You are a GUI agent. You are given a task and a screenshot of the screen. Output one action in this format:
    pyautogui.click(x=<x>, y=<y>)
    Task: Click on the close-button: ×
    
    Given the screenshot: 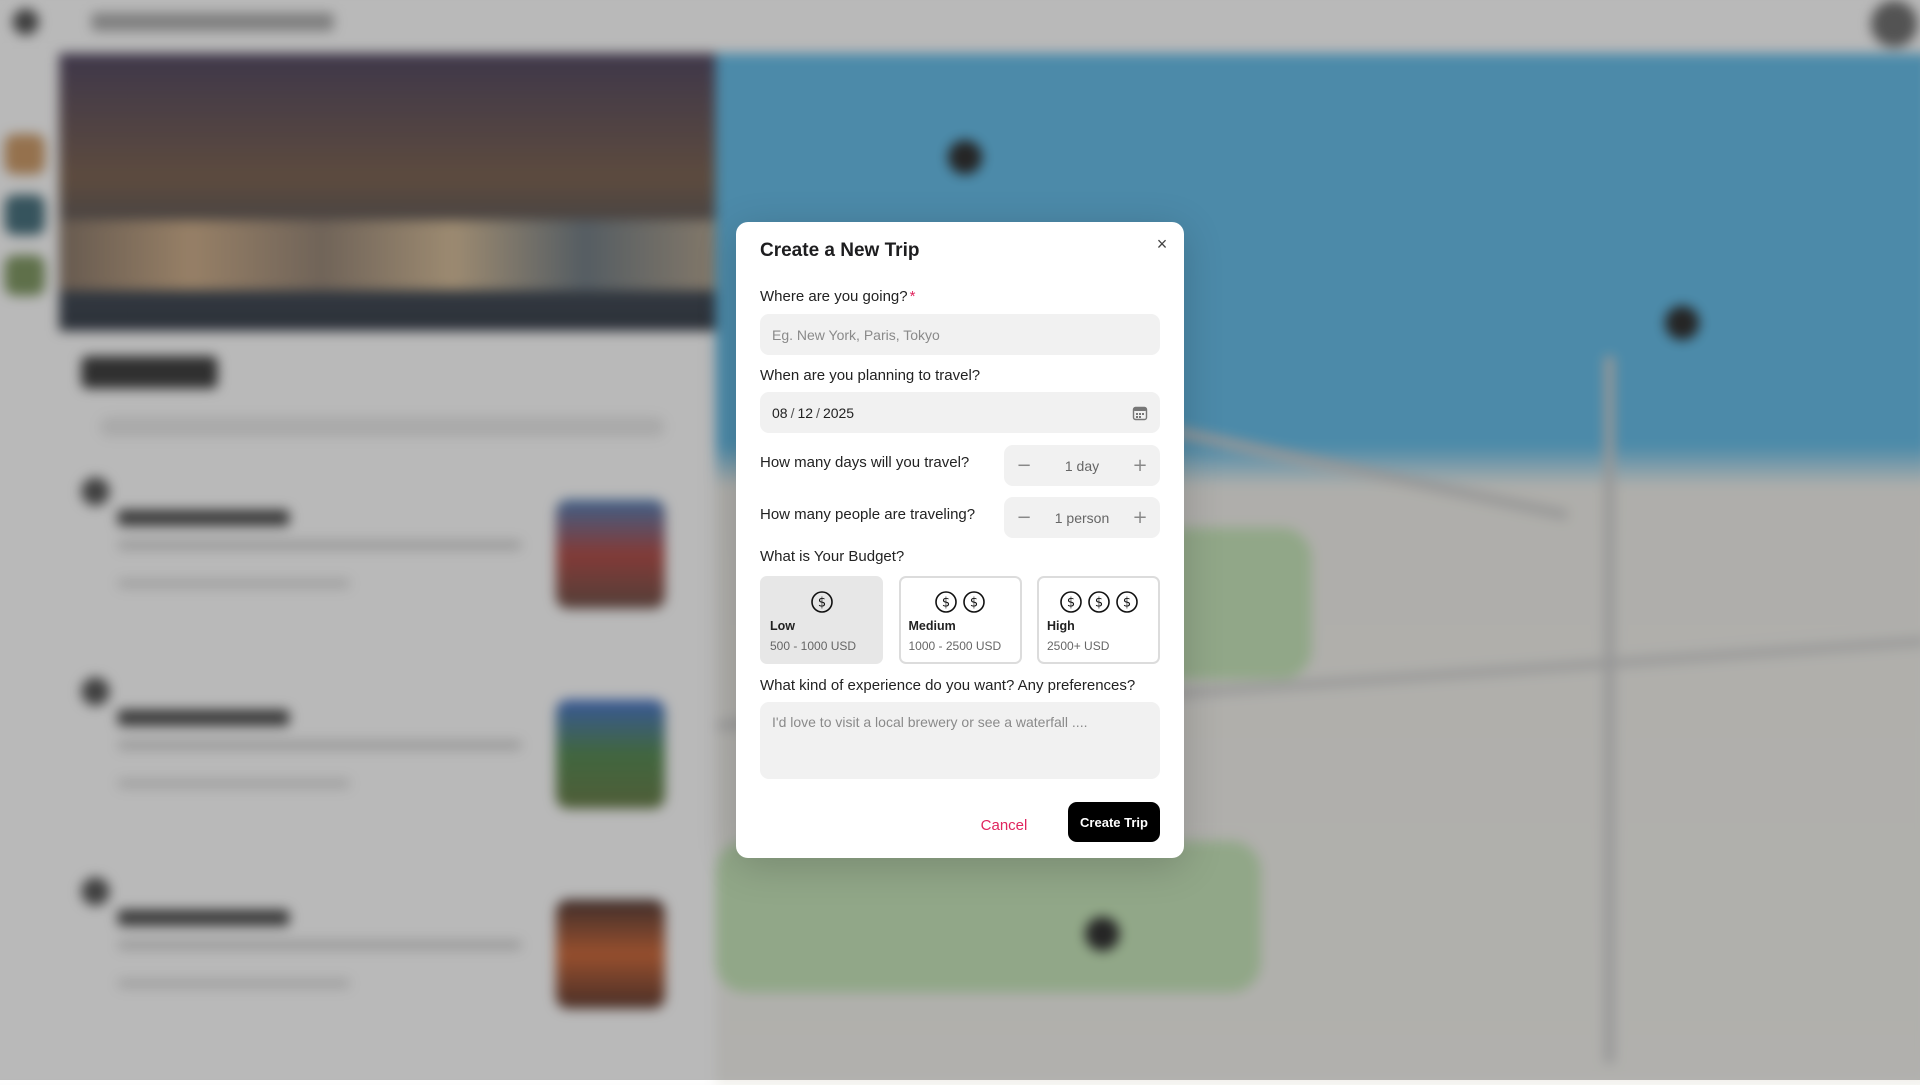 What is the action you would take?
    pyautogui.click(x=1162, y=244)
    